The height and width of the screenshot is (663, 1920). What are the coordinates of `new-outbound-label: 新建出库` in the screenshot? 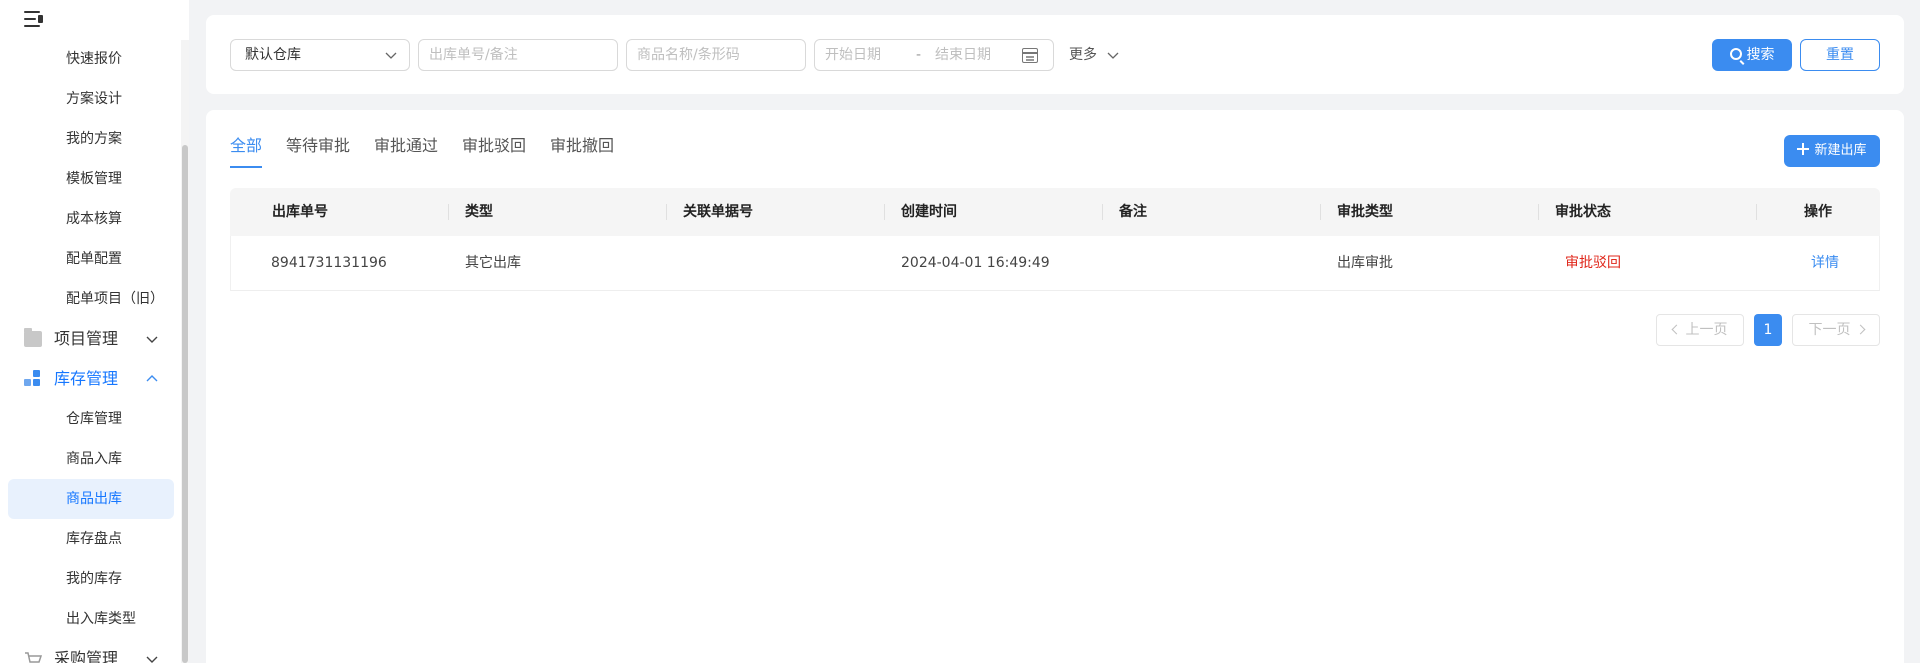 It's located at (1840, 150).